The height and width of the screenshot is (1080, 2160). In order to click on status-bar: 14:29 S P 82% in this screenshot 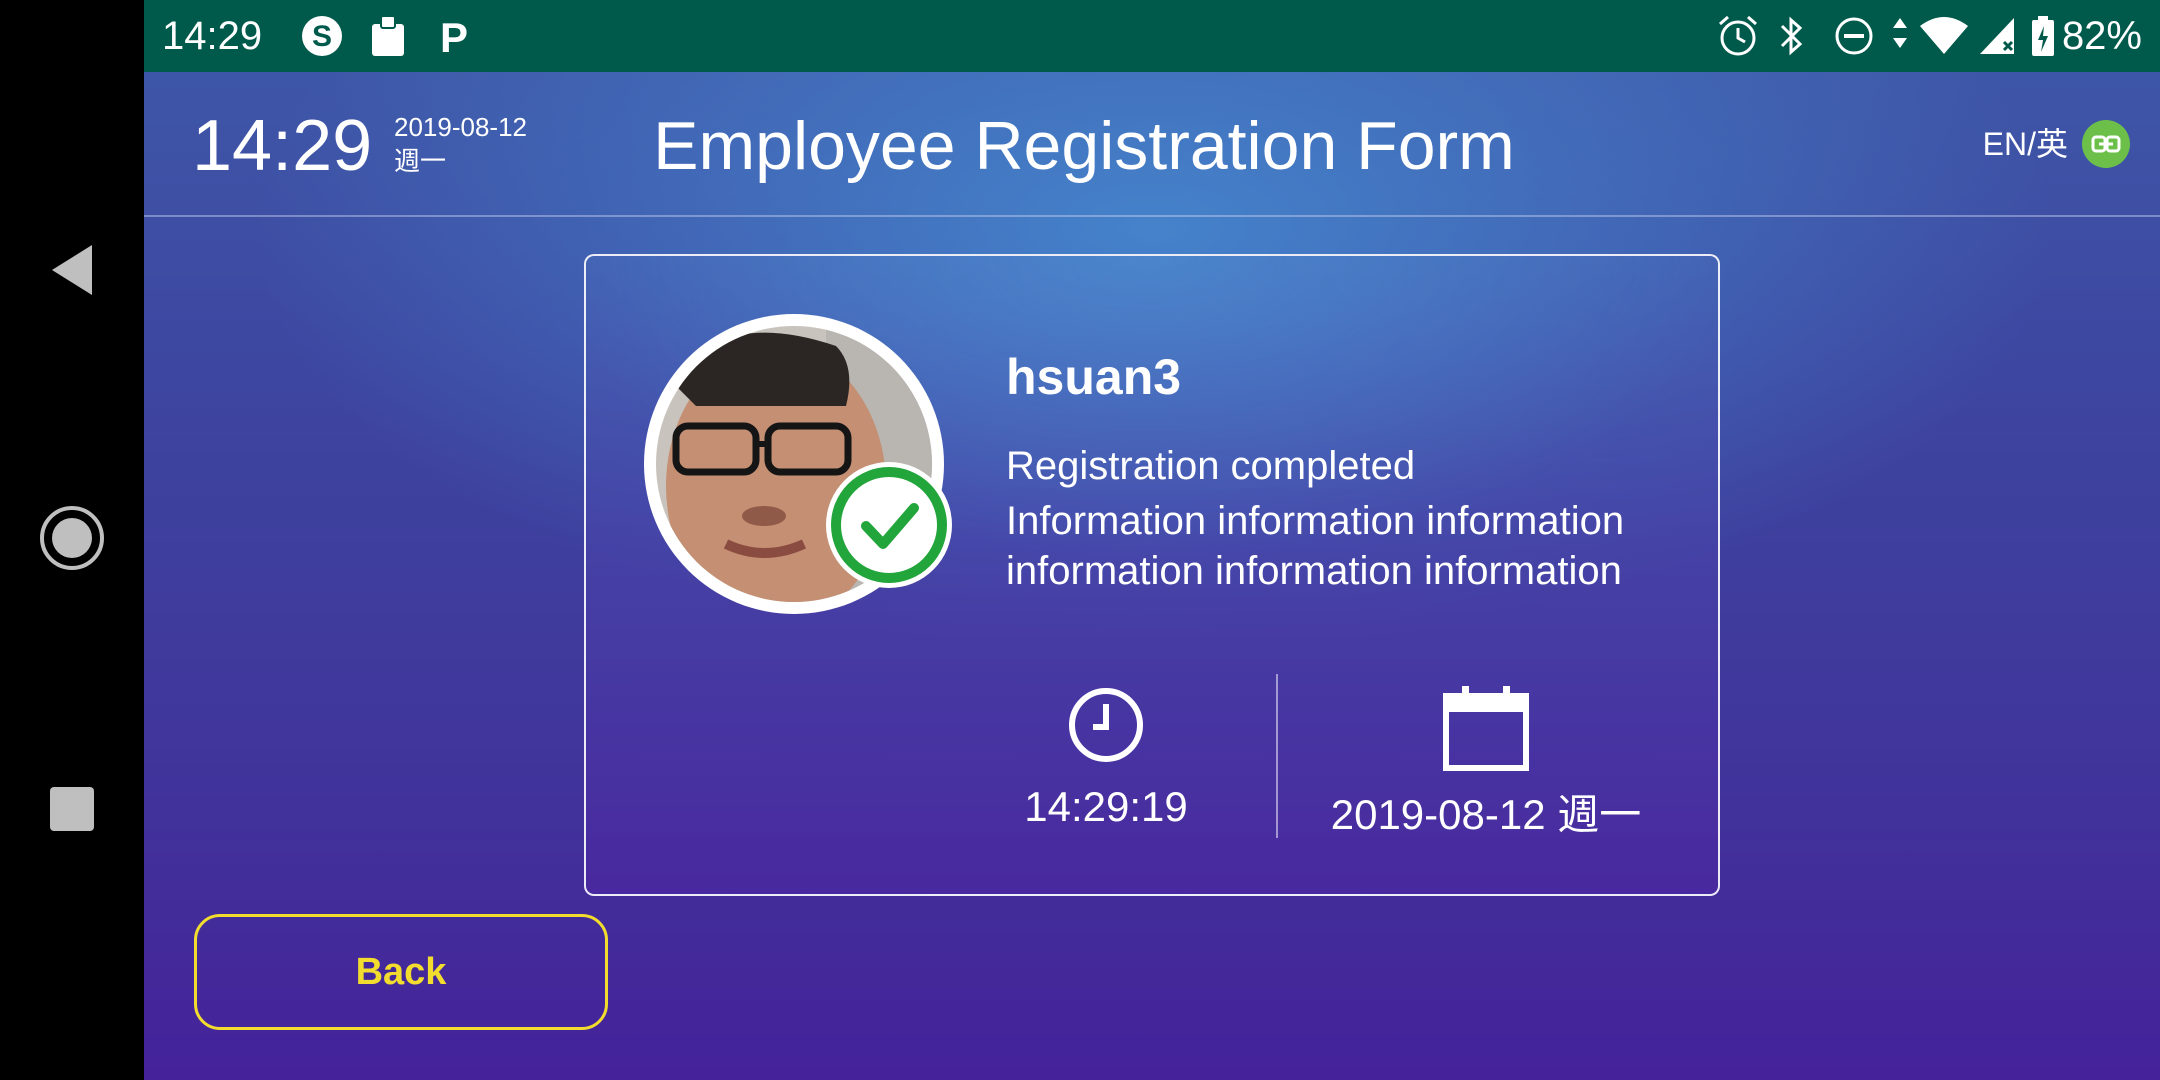, I will do `click(1152, 36)`.